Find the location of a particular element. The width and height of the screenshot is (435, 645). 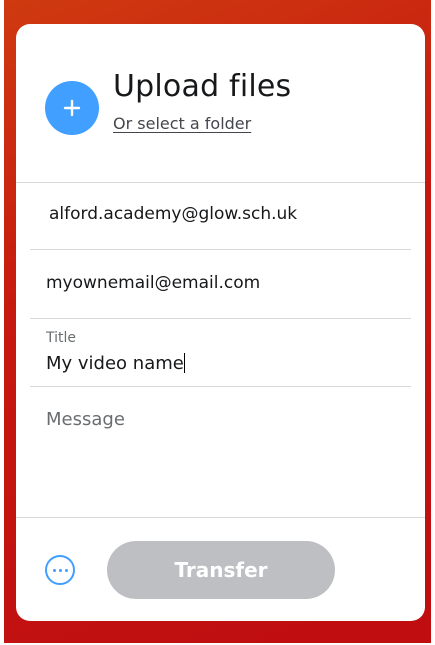

recipient-email-field: alford.academy@glow.sch.uk is located at coordinates (173, 214).